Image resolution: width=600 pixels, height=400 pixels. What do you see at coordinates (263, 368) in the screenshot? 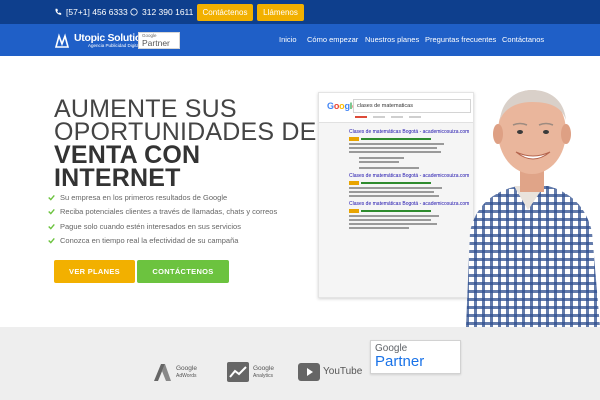
I see `analytics-label-google: Google` at bounding box center [263, 368].